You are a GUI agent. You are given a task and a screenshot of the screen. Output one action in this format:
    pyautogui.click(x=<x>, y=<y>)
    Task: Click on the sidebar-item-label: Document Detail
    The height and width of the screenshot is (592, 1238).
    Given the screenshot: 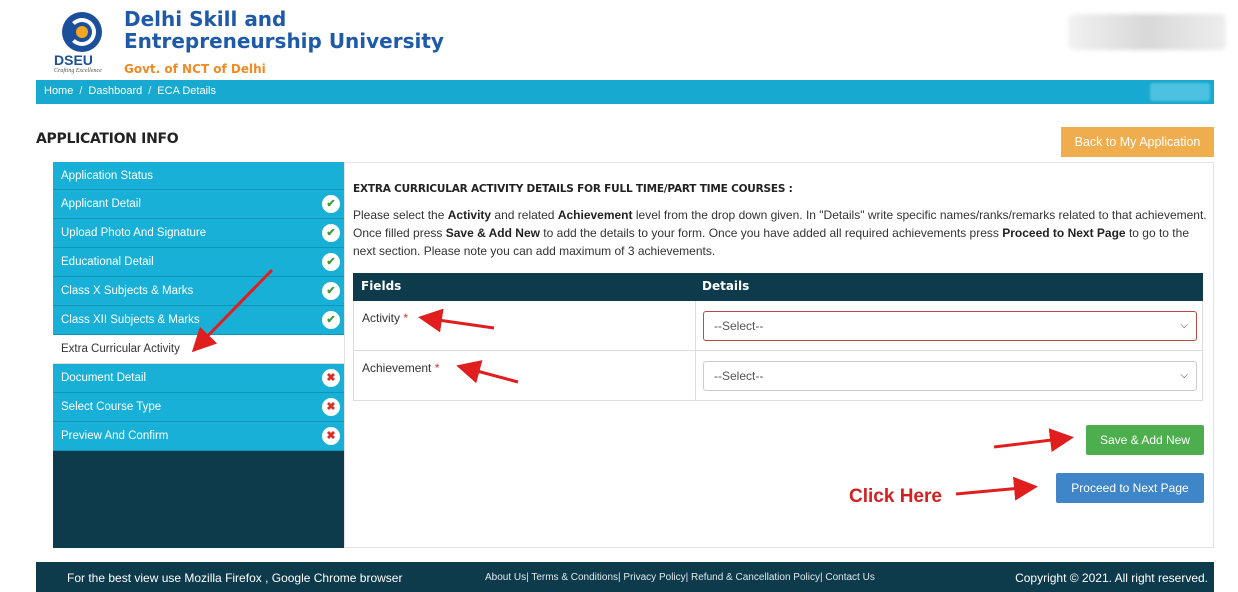 What is the action you would take?
    pyautogui.click(x=104, y=378)
    